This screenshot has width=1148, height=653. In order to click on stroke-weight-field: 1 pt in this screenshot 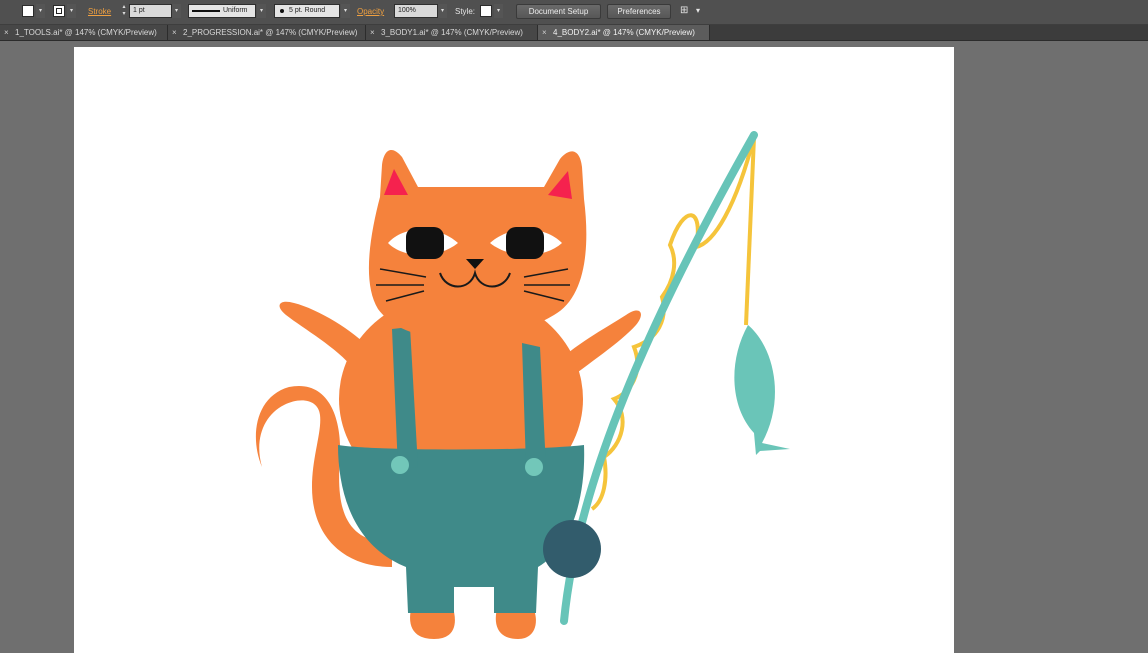, I will do `click(150, 11)`.